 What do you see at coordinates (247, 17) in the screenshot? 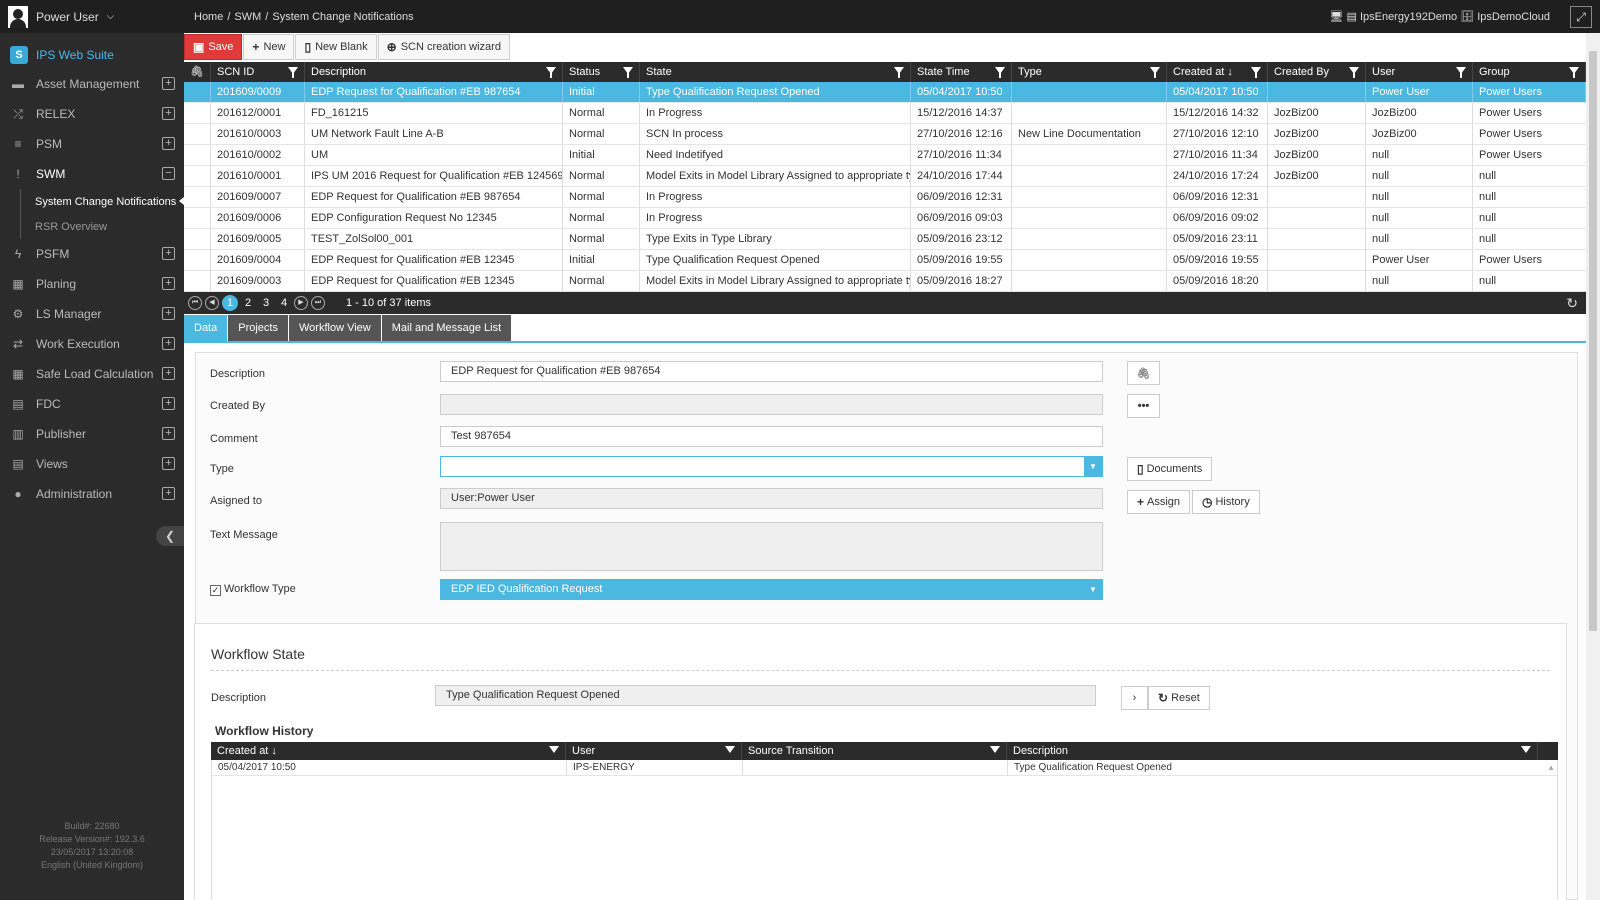
I see `breadcrumb-swm: SWM` at bounding box center [247, 17].